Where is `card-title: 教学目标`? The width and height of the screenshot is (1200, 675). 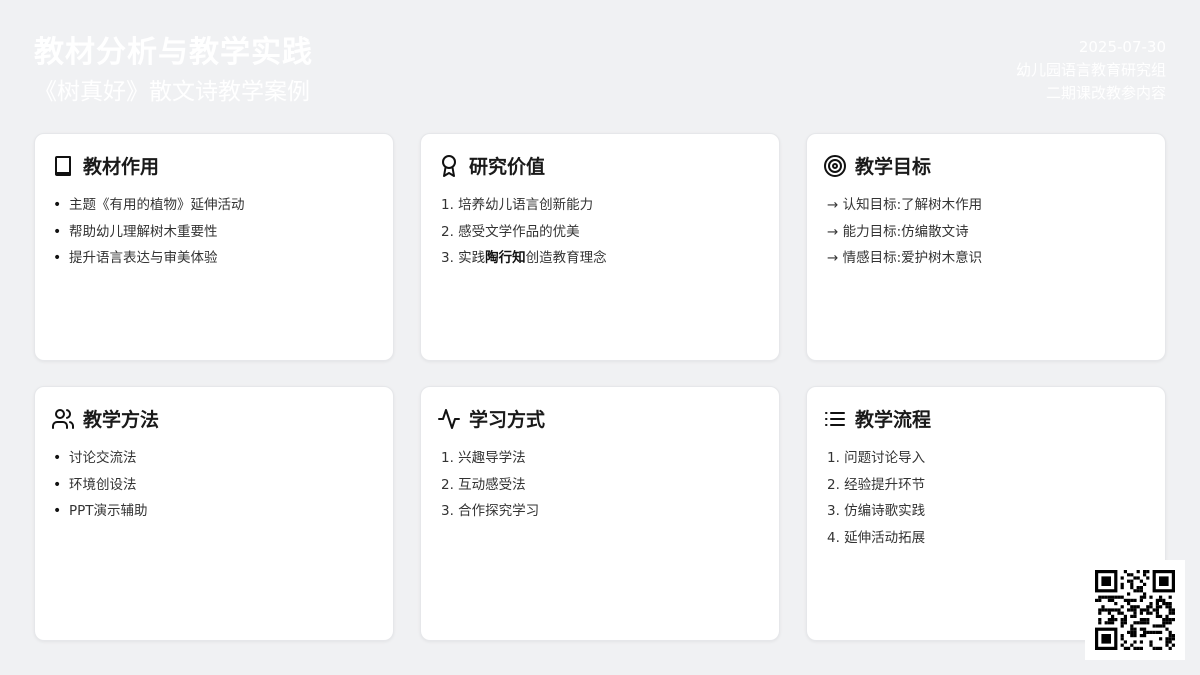
card-title: 教学目标 is located at coordinates (893, 167).